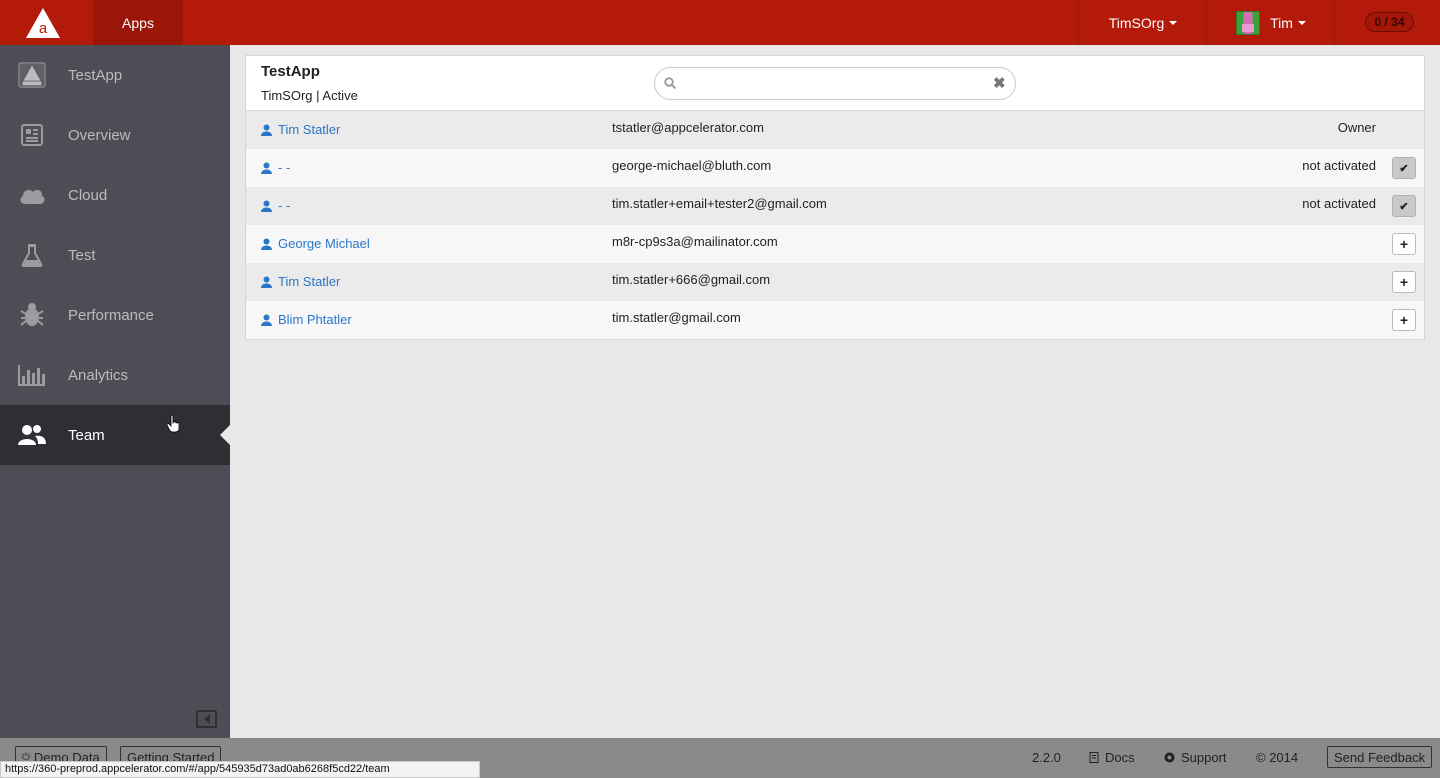 The image size is (1440, 778). Describe the element at coordinates (115, 195) in the screenshot. I see `sidebar-item-cloud: Cloud` at that location.